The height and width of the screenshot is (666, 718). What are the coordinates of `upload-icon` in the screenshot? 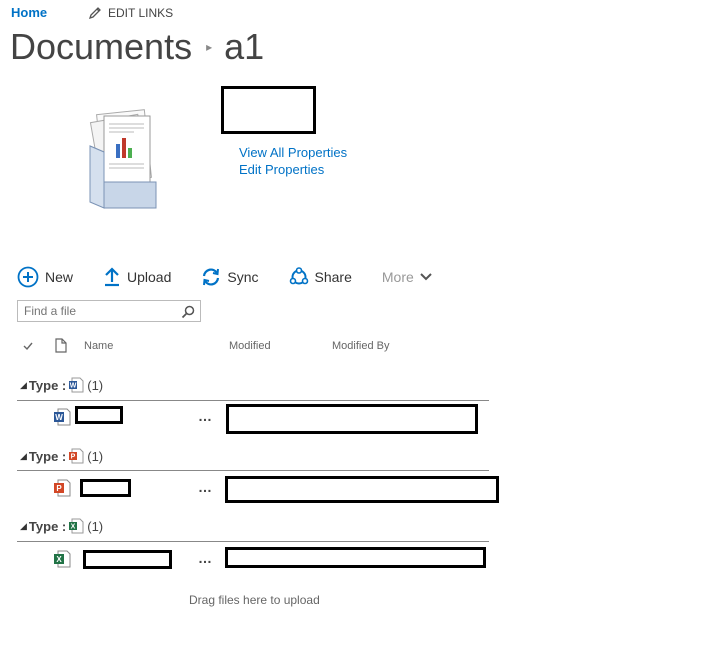 It's located at (112, 277).